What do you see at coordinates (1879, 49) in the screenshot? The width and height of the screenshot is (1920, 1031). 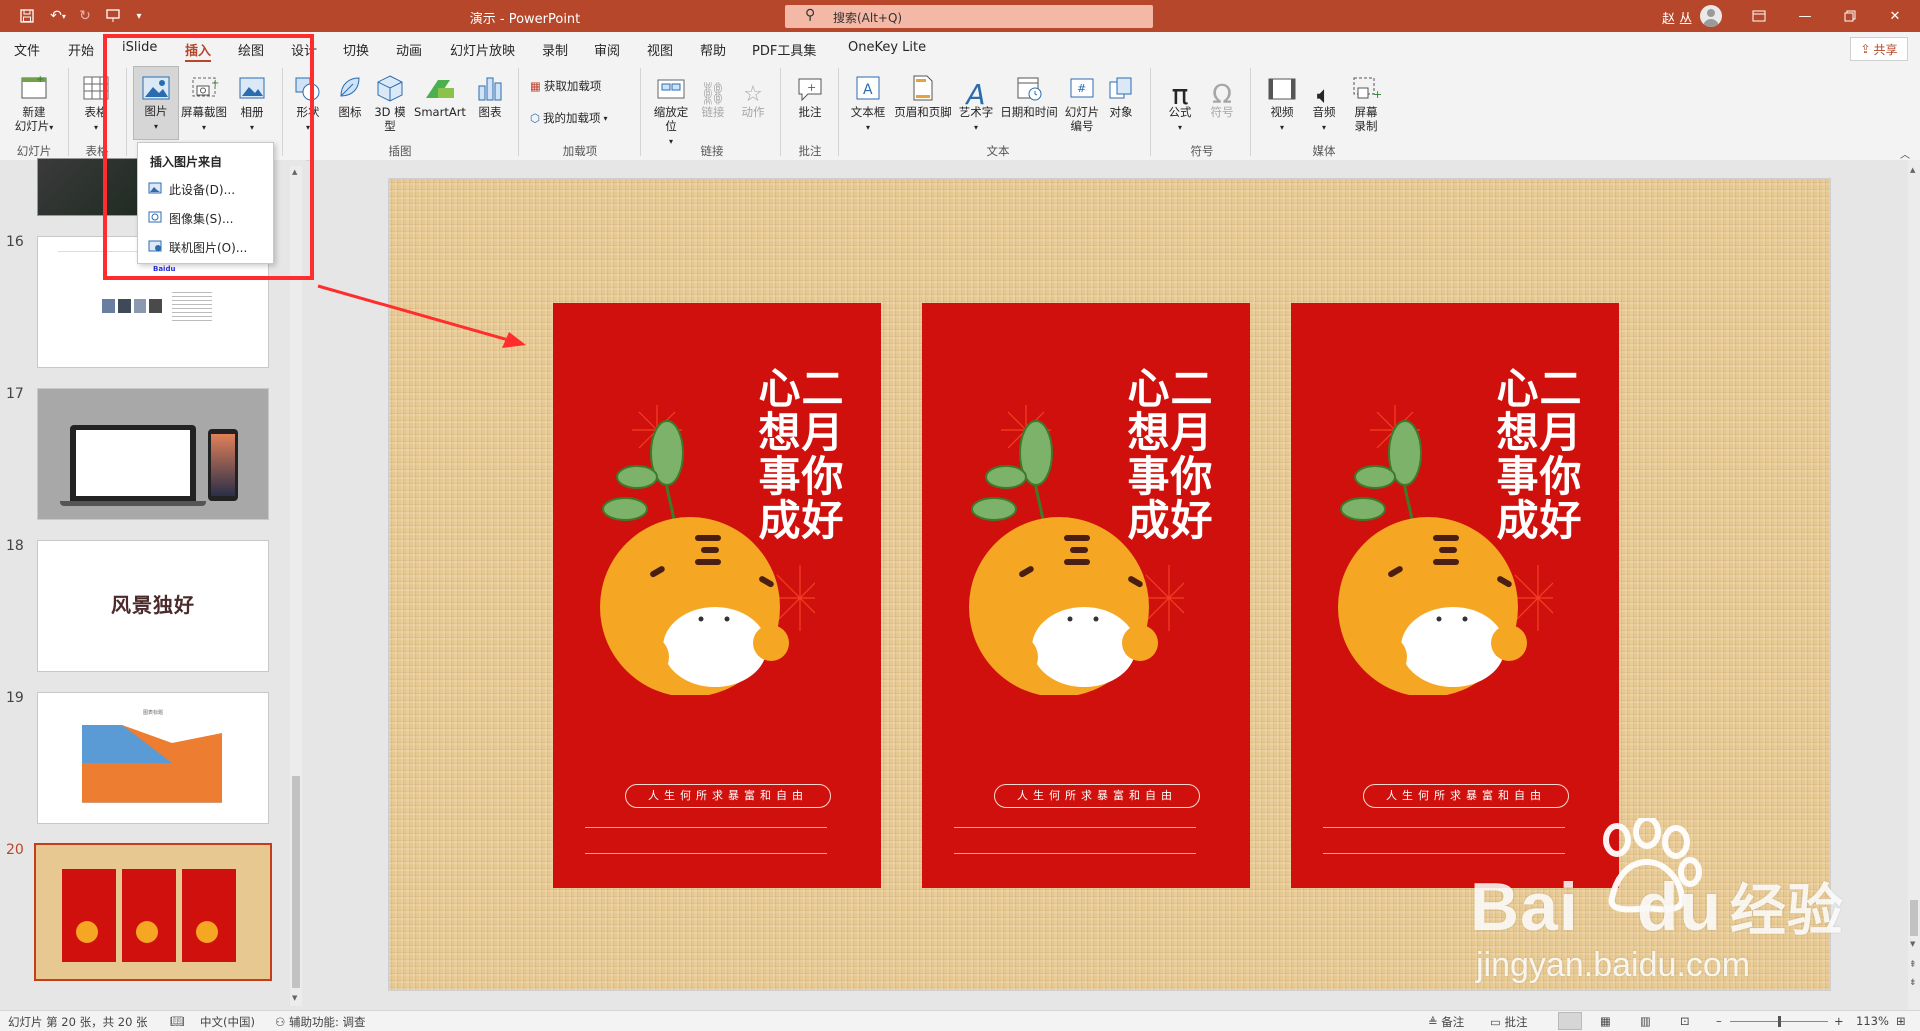 I see `share-button: ⇪ 共享` at bounding box center [1879, 49].